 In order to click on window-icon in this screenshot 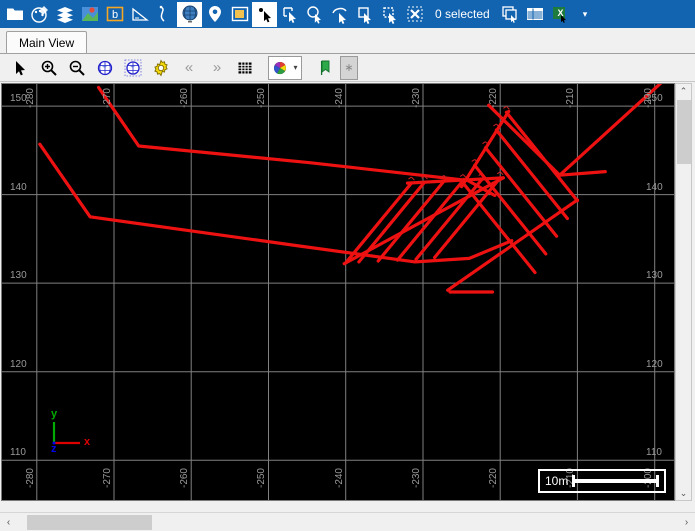, I will do `click(239, 14)`.